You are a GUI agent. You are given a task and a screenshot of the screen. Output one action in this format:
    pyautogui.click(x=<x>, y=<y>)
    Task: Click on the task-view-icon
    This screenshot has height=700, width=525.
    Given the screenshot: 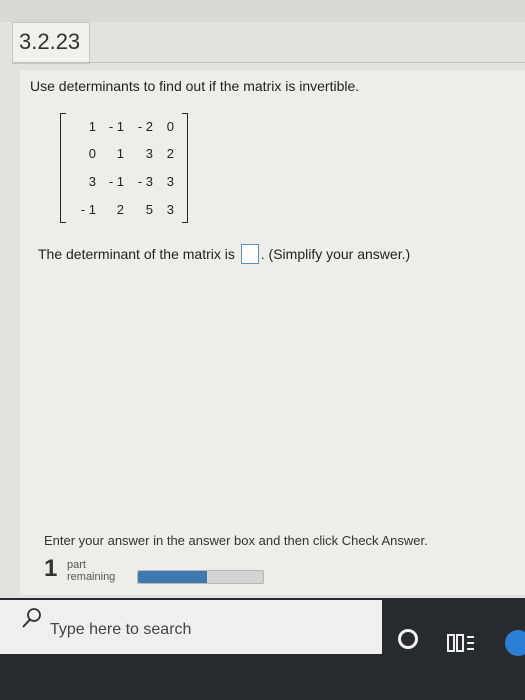 What is the action you would take?
    pyautogui.click(x=461, y=643)
    